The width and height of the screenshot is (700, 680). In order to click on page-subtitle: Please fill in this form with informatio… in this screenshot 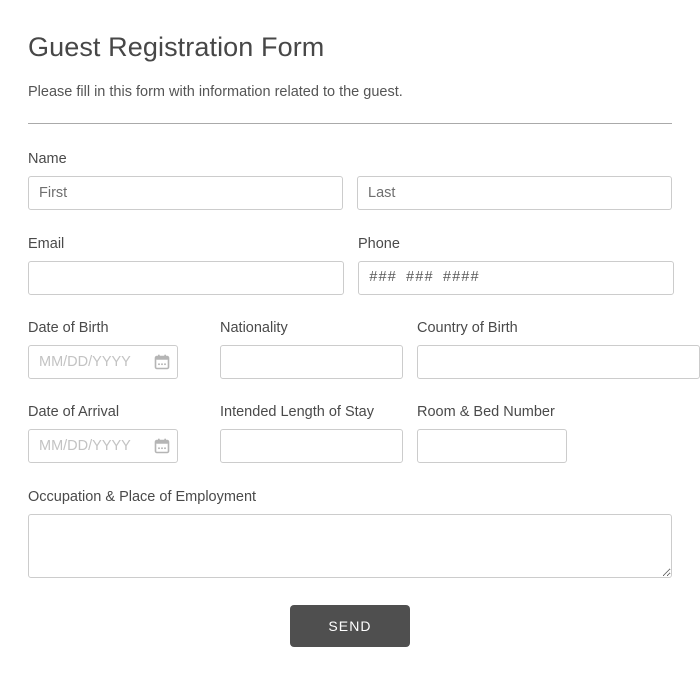, I will do `click(215, 92)`.